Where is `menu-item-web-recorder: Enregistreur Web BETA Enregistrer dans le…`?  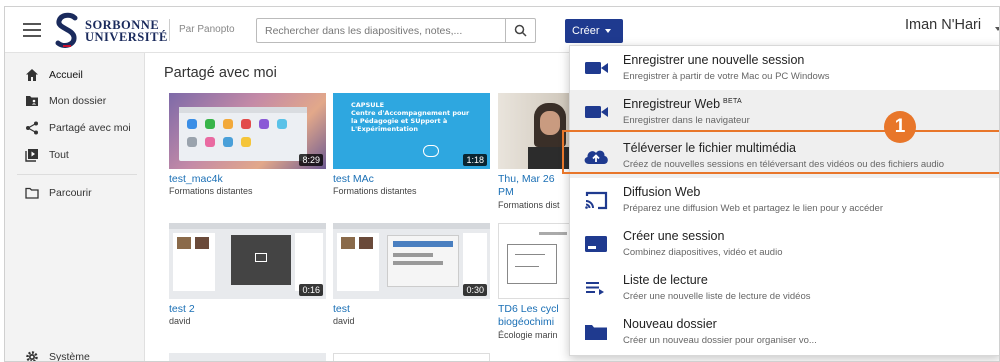
menu-item-web-recorder: Enregistreur Web BETA Enregistrer dans le… is located at coordinates (784, 112).